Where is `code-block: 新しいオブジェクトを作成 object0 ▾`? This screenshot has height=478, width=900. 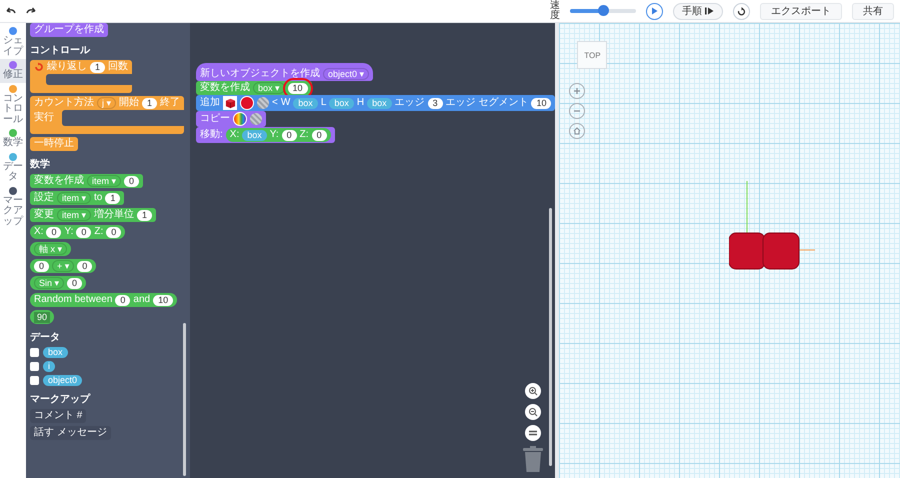
code-block: 新しいオブジェクトを作成 object0 ▾ is located at coordinates (285, 72).